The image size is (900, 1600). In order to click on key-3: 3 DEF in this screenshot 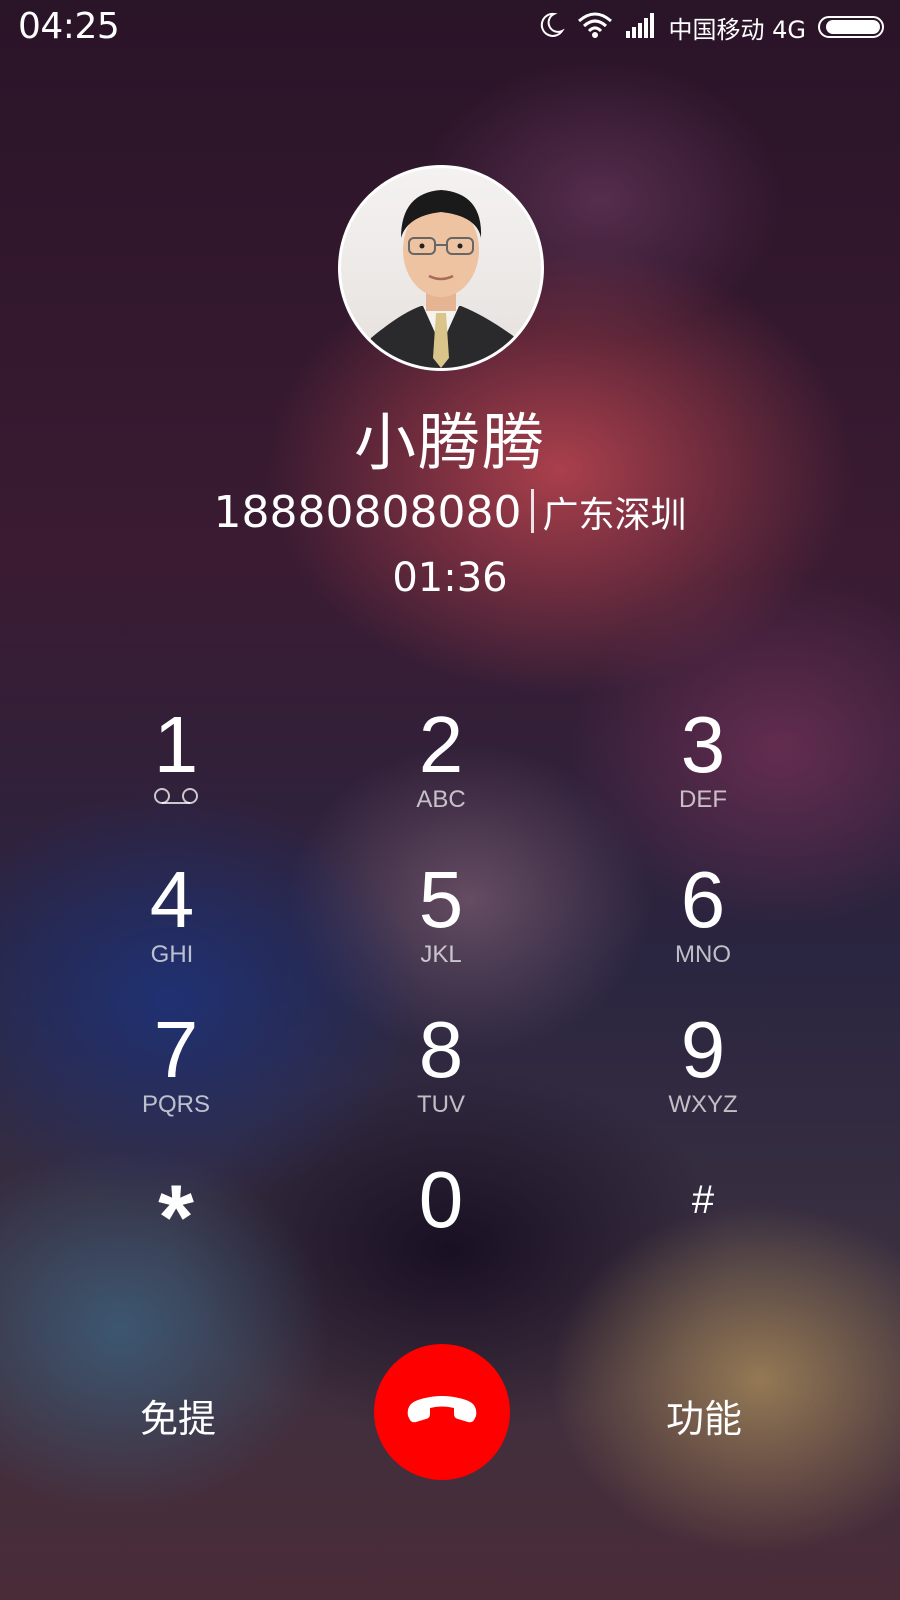, I will do `click(703, 775)`.